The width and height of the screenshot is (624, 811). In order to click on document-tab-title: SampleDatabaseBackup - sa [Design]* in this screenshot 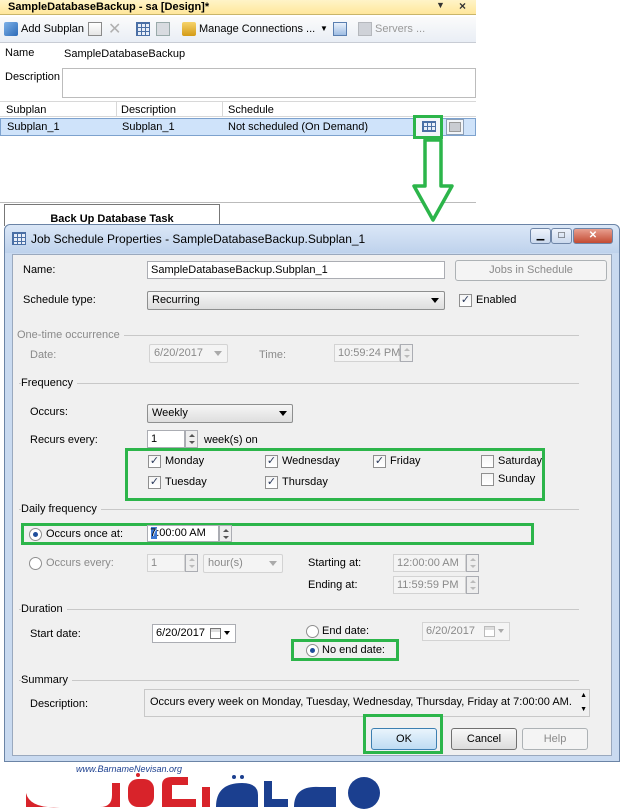, I will do `click(109, 7)`.